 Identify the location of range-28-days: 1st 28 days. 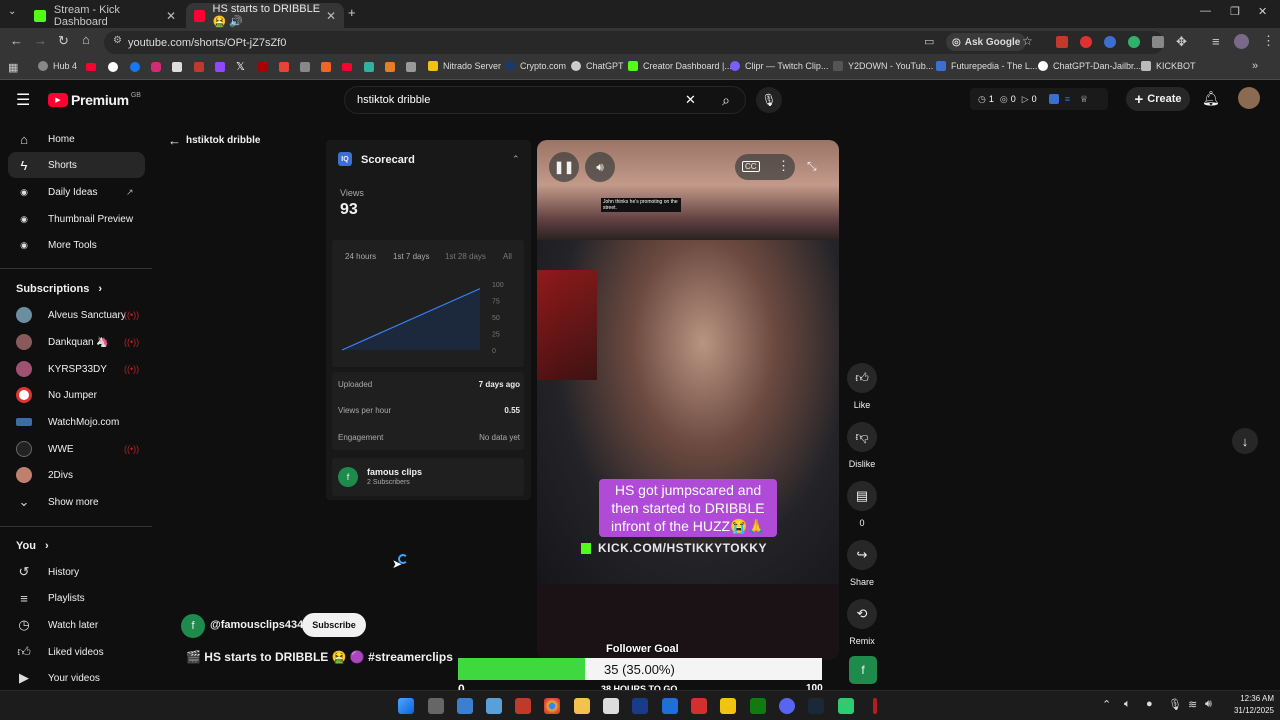
(465, 256).